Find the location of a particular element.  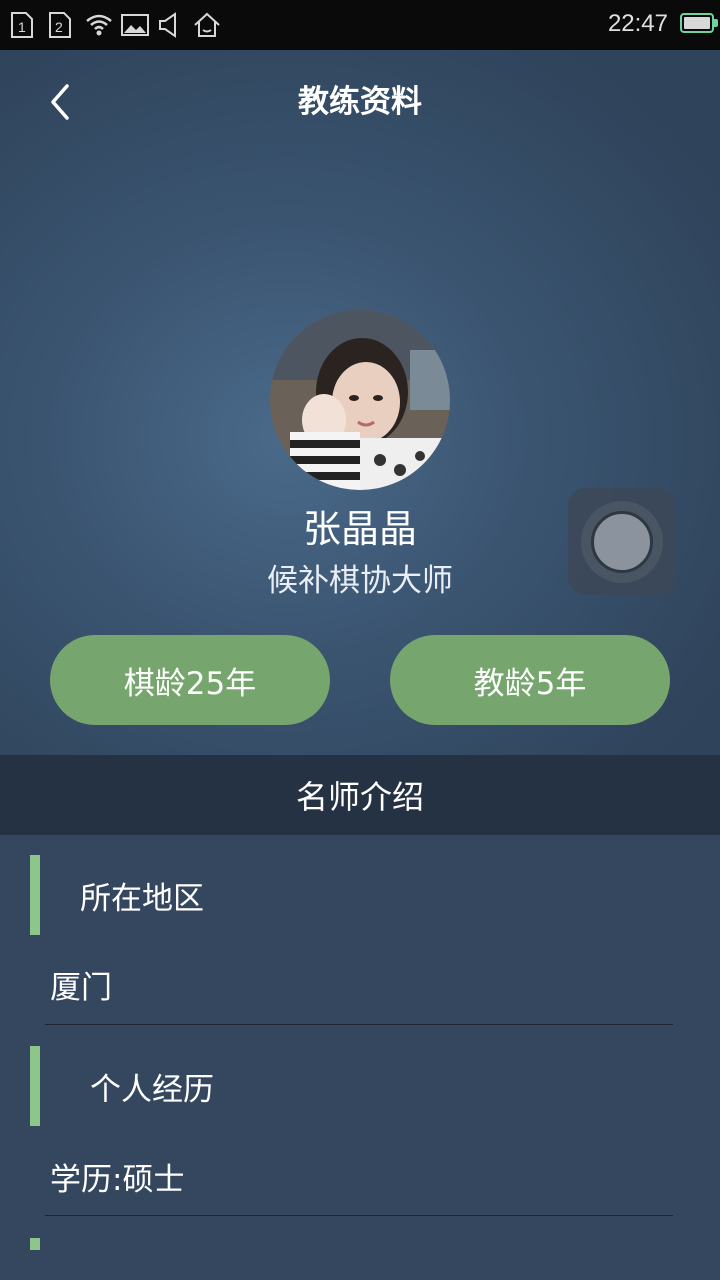

chess-age-badge: 棋龄25年 is located at coordinates (190, 680).